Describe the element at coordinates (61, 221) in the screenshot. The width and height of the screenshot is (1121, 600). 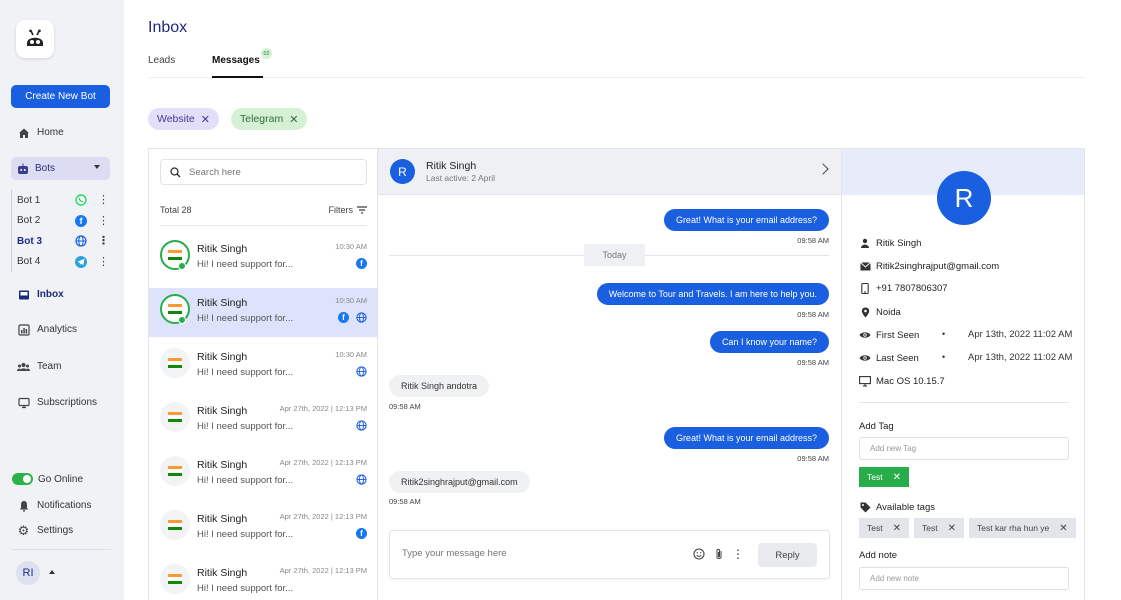
I see `bot-item-2: Bot 2 f ⋮` at that location.